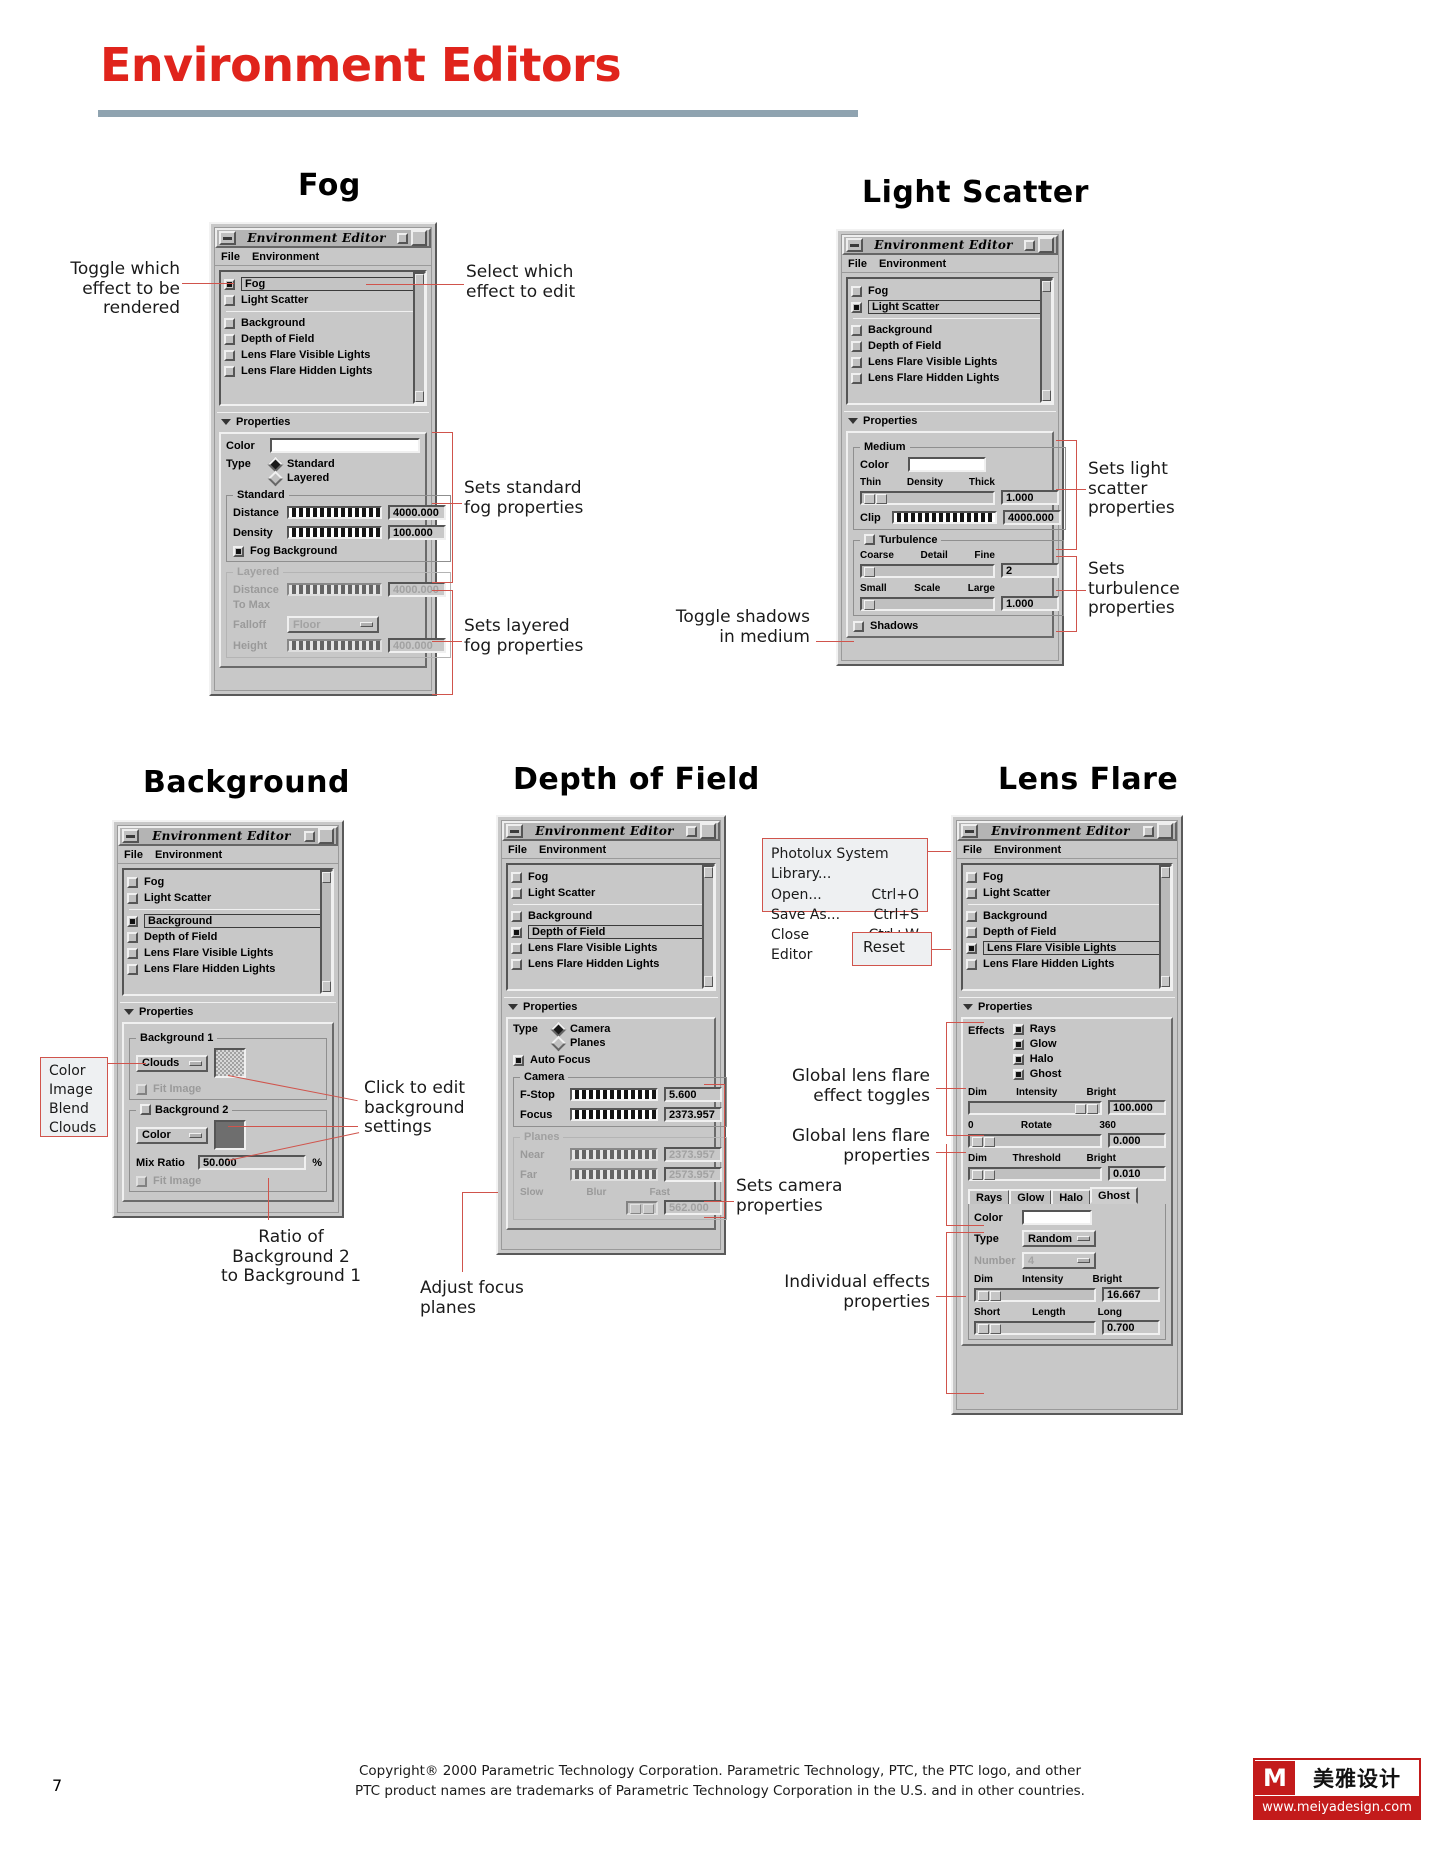 This screenshot has height=1851, width=1451. What do you see at coordinates (558, 1043) in the screenshot?
I see `radio-planes` at bounding box center [558, 1043].